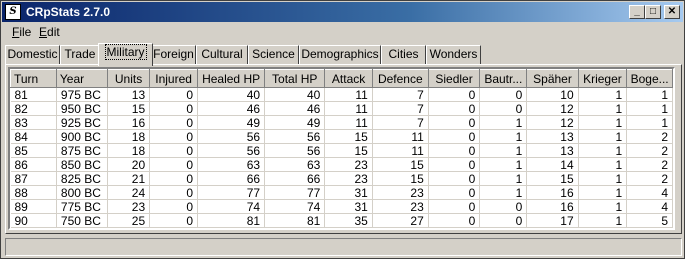 The height and width of the screenshot is (259, 685). I want to click on table-cell: 77, so click(231, 192).